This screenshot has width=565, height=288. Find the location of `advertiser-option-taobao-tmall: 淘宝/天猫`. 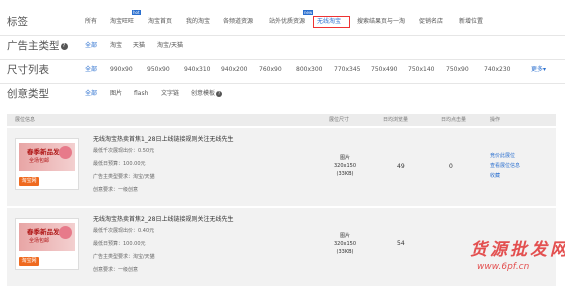

advertiser-option-taobao-tmall: 淘宝/天猫 is located at coordinates (170, 46).